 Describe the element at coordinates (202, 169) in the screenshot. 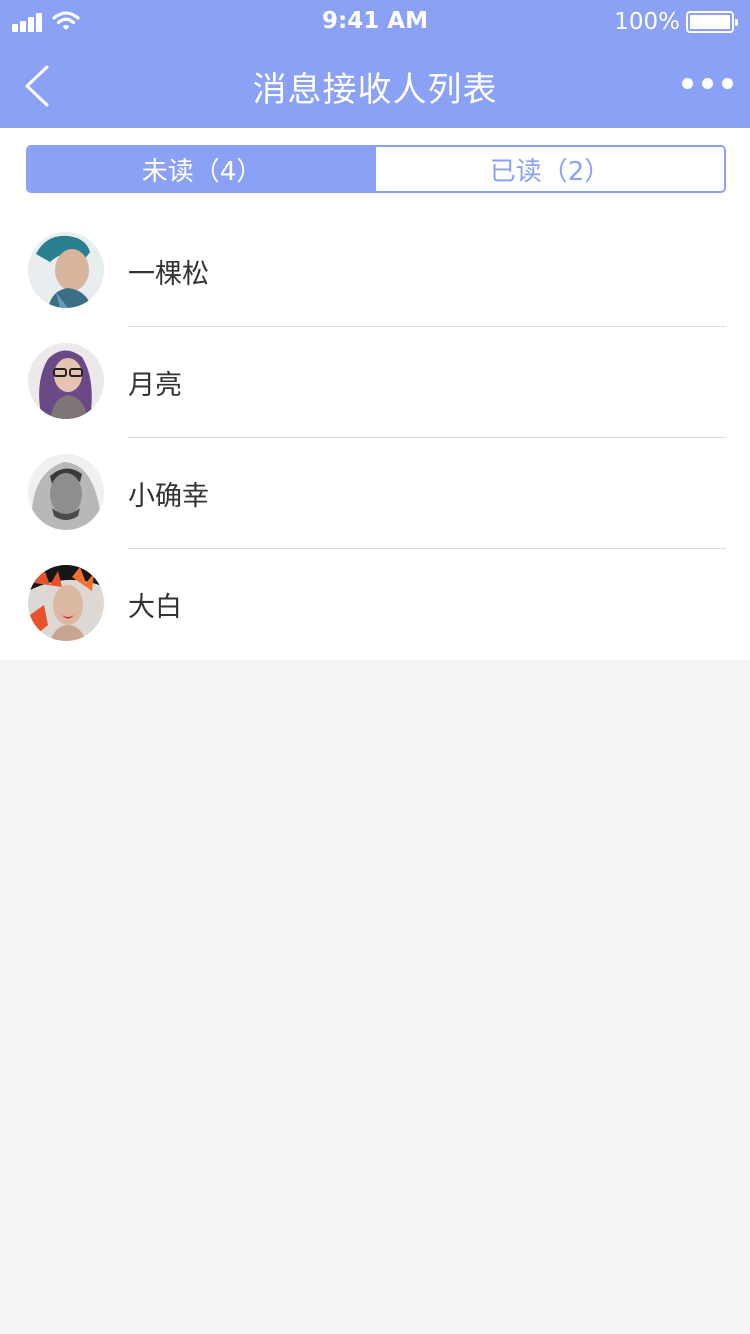

I see `tab-unread: 未读（4）` at that location.